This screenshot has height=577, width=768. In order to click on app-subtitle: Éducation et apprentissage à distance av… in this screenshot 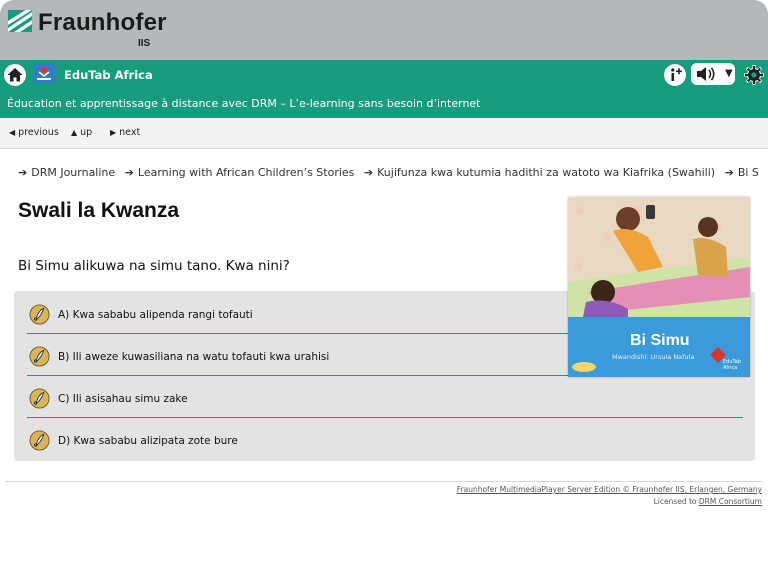, I will do `click(244, 103)`.